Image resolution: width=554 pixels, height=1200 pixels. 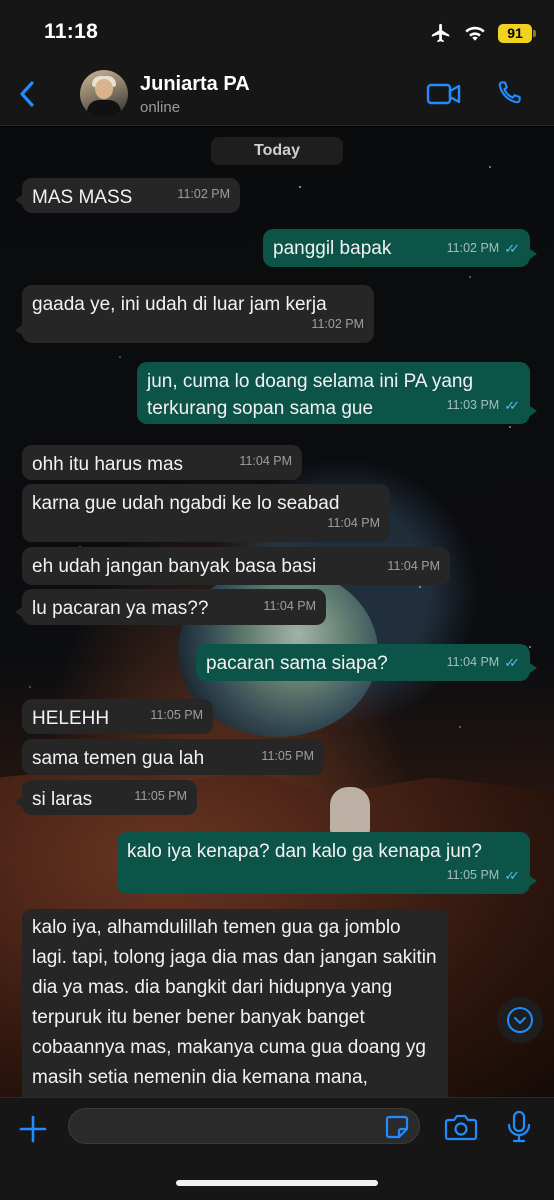 What do you see at coordinates (440, 33) in the screenshot?
I see `airplane-icon` at bounding box center [440, 33].